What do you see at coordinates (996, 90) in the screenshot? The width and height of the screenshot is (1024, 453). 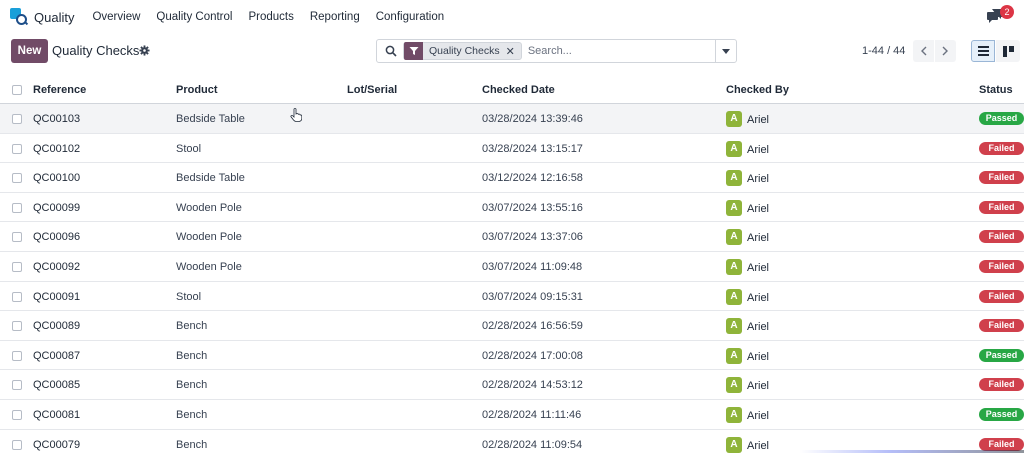 I see `column-status: Status` at bounding box center [996, 90].